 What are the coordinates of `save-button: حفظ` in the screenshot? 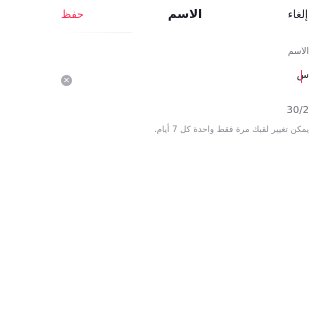 It's located at (72, 14).